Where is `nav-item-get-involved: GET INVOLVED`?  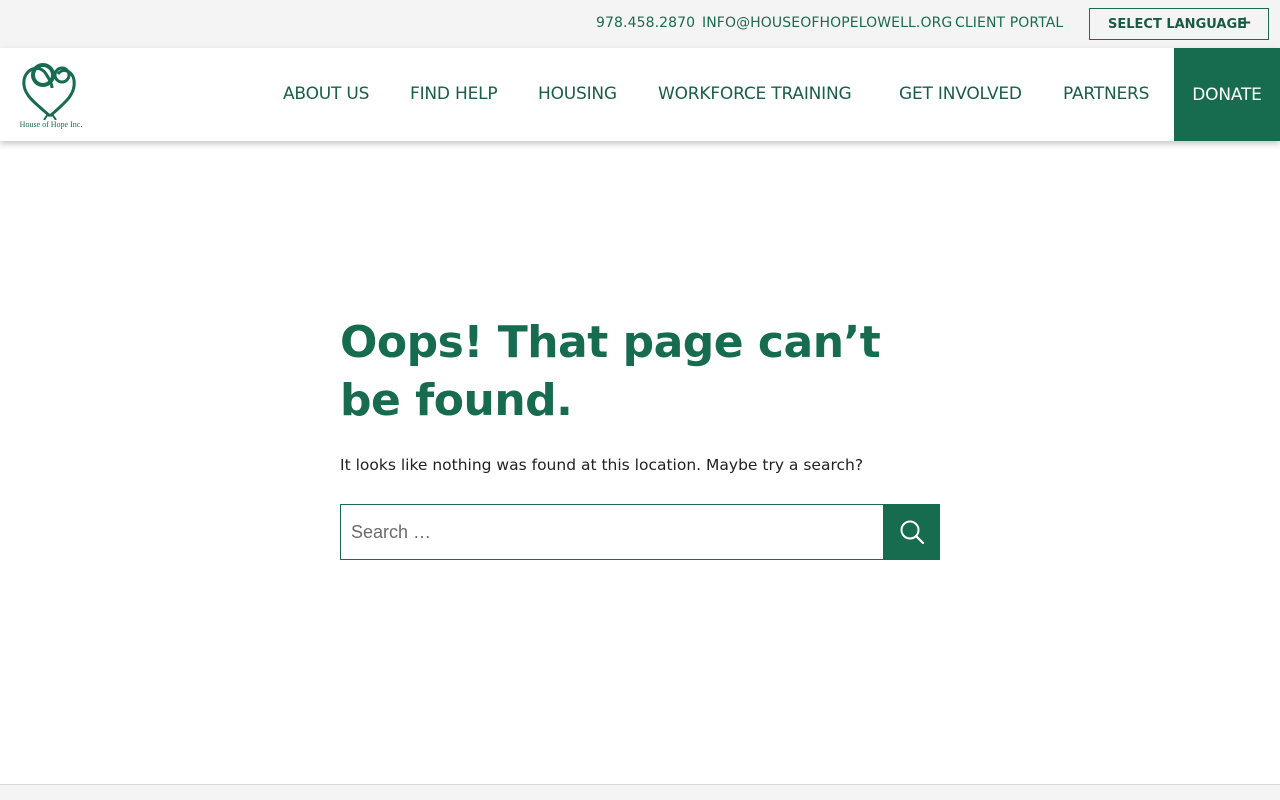
nav-item-get-involved: GET INVOLVED is located at coordinates (960, 94).